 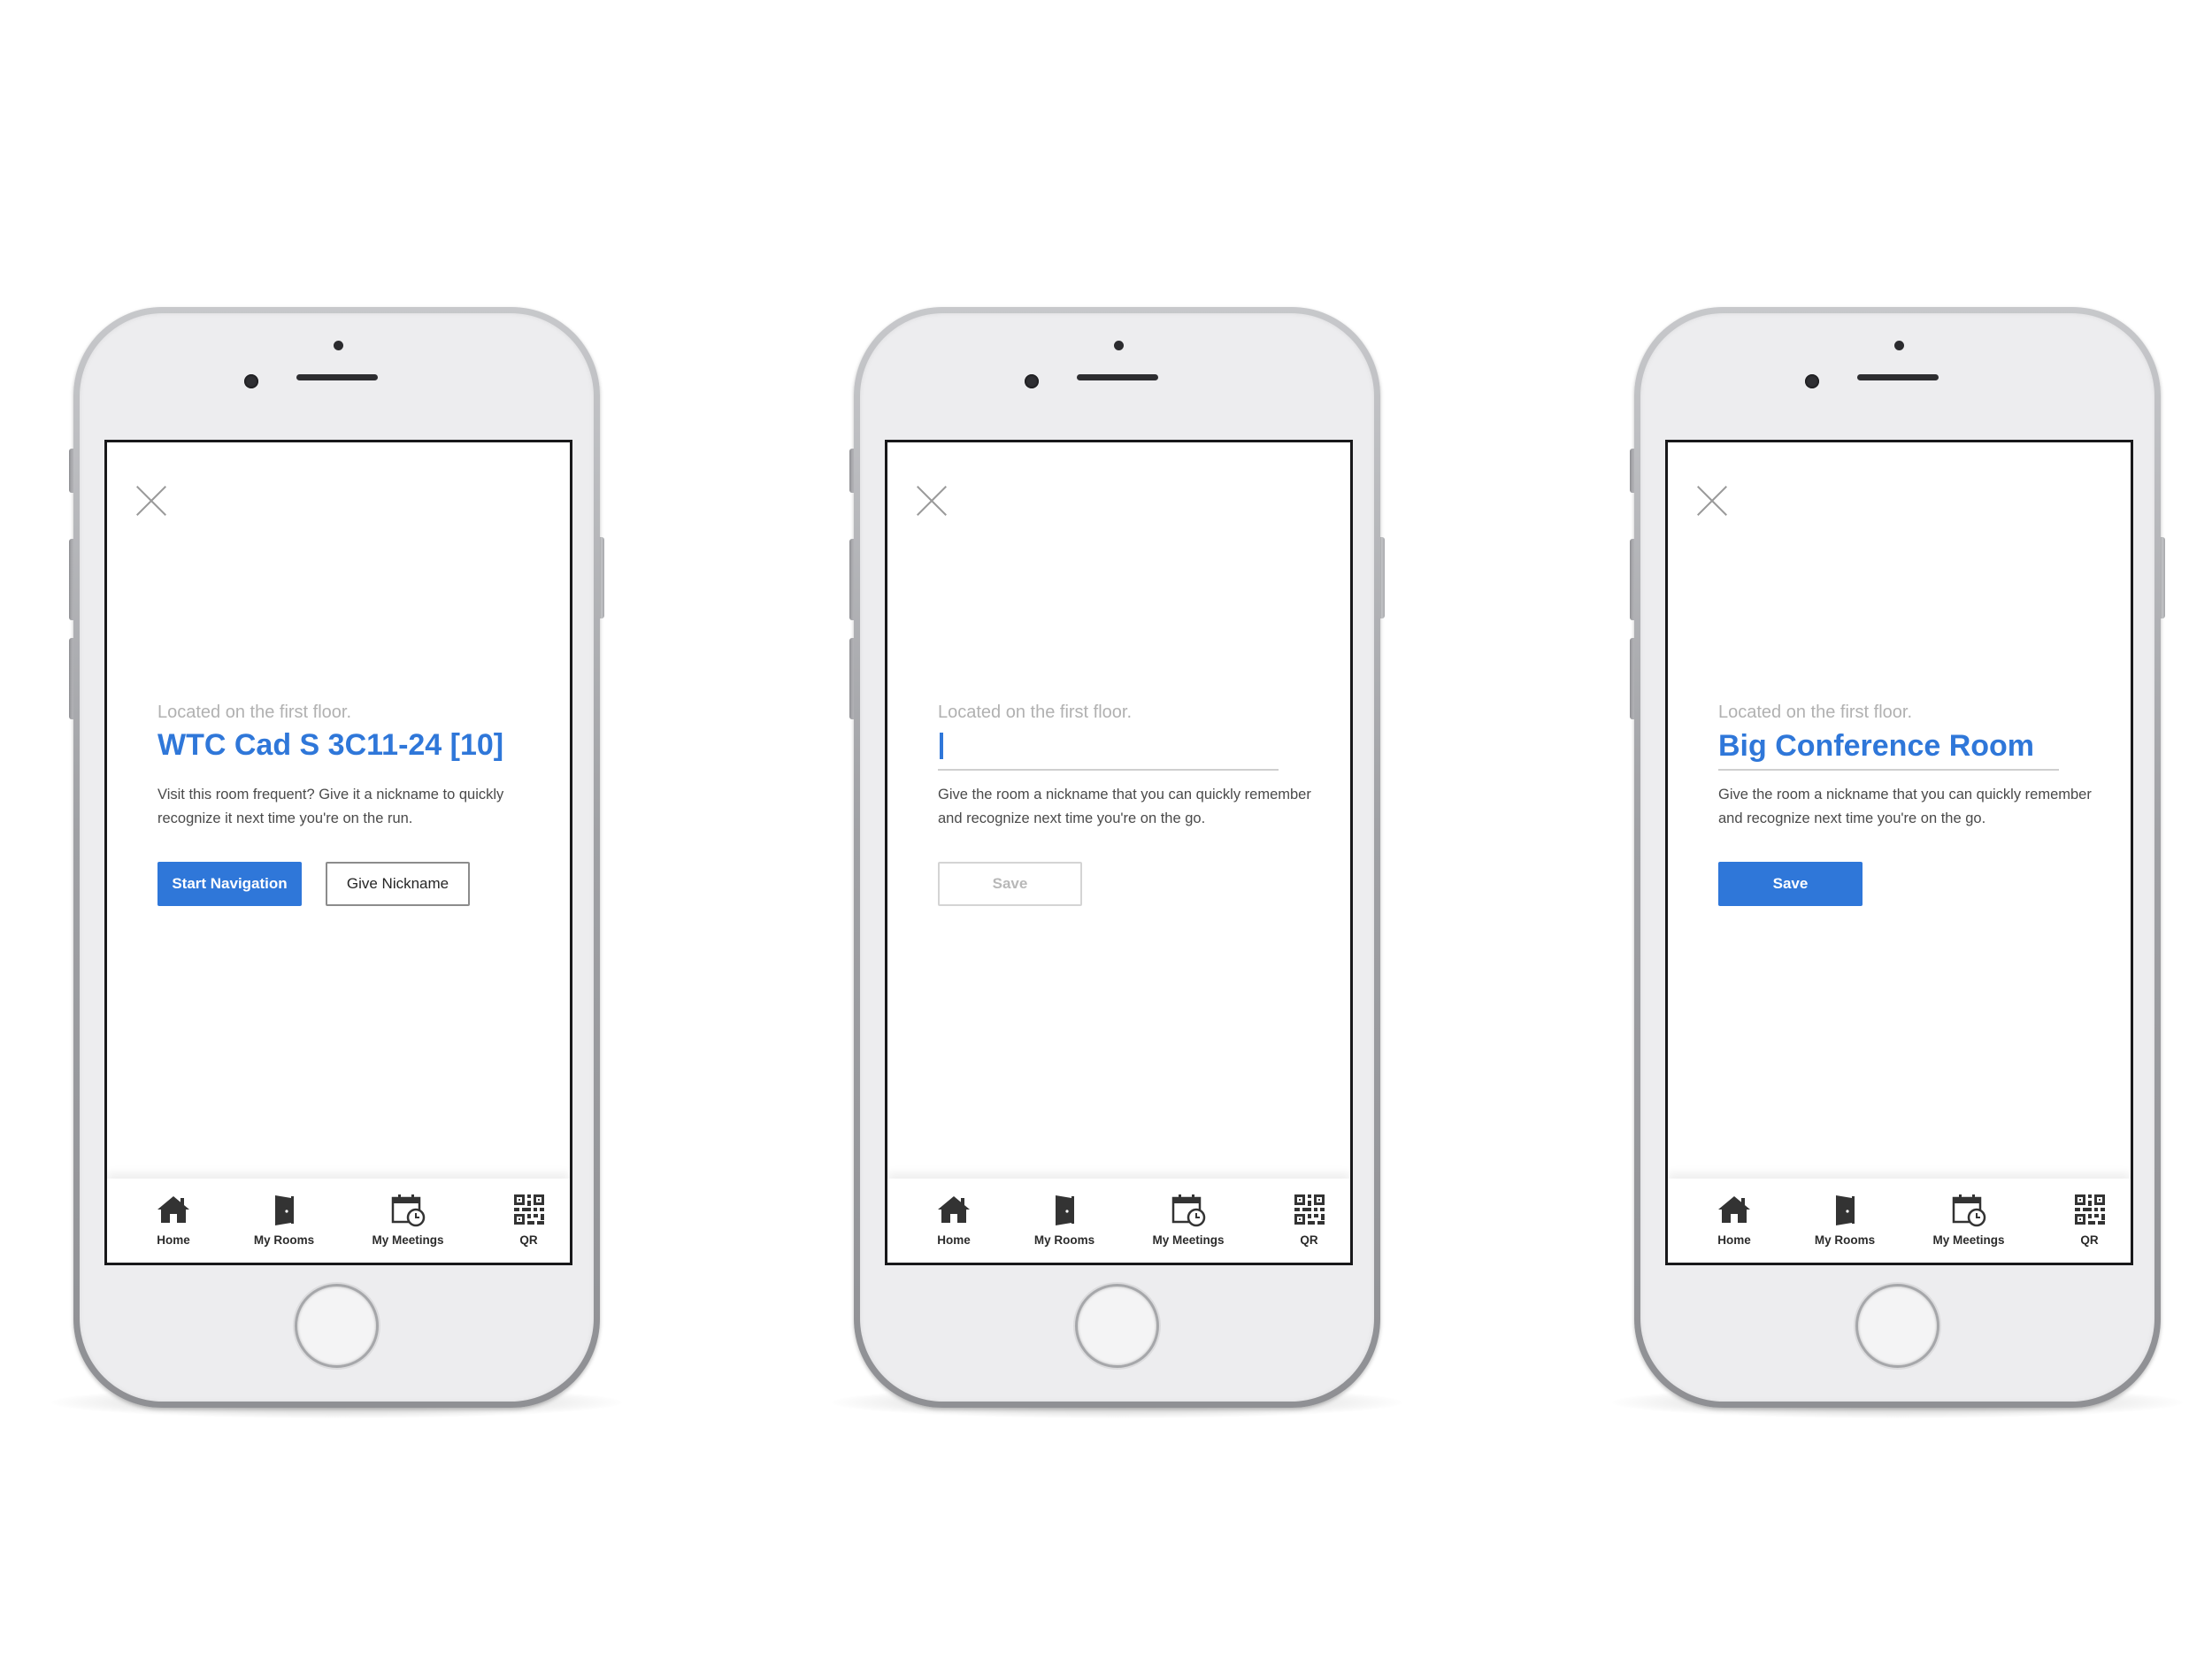 What do you see at coordinates (1109, 750) in the screenshot?
I see `nickname-input` at bounding box center [1109, 750].